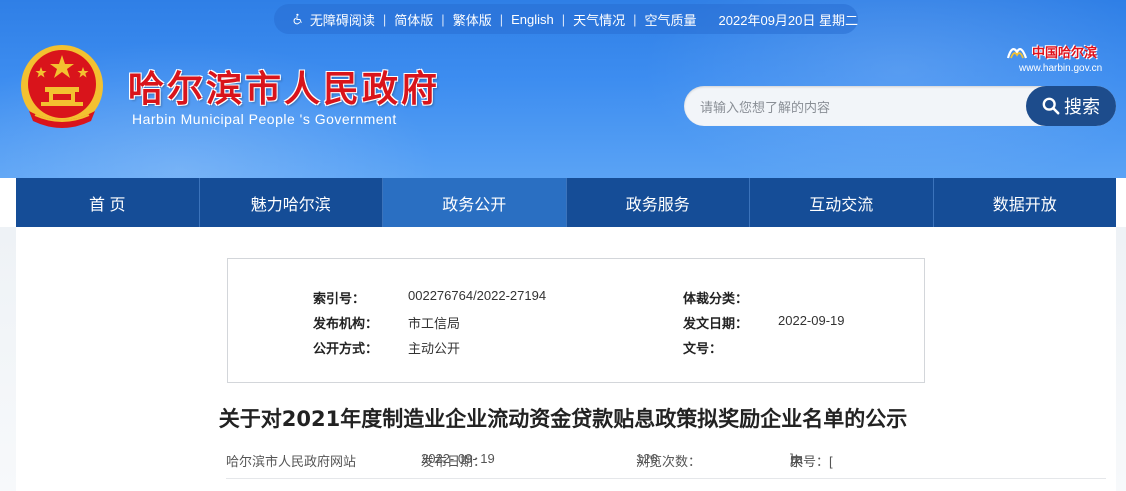 Image resolution: width=1126 pixels, height=491 pixels. I want to click on meta-method-value: 主动公开, so click(434, 348).